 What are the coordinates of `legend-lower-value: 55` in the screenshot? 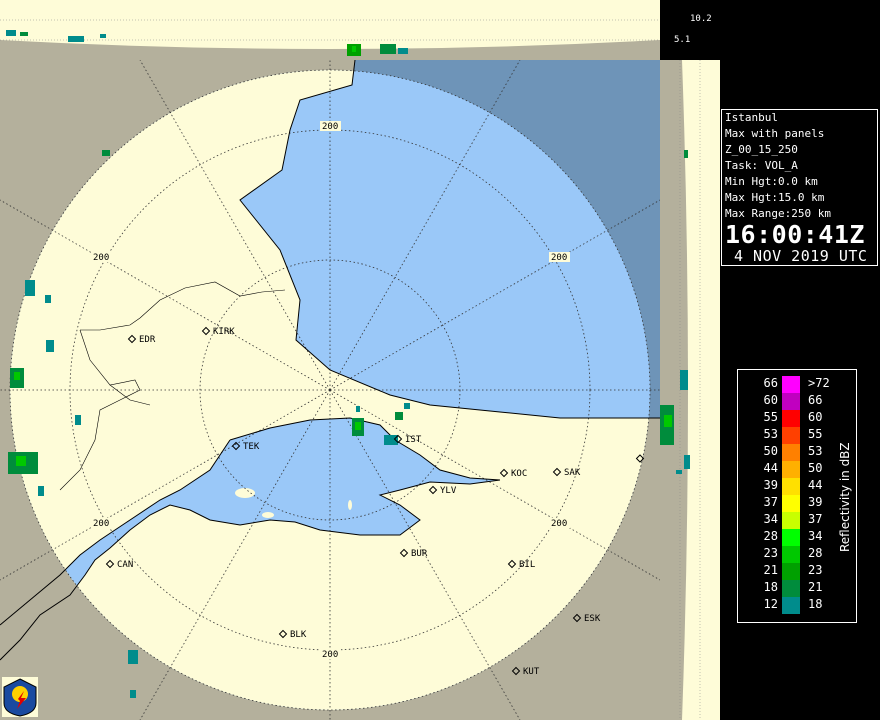 It's located at (770, 417).